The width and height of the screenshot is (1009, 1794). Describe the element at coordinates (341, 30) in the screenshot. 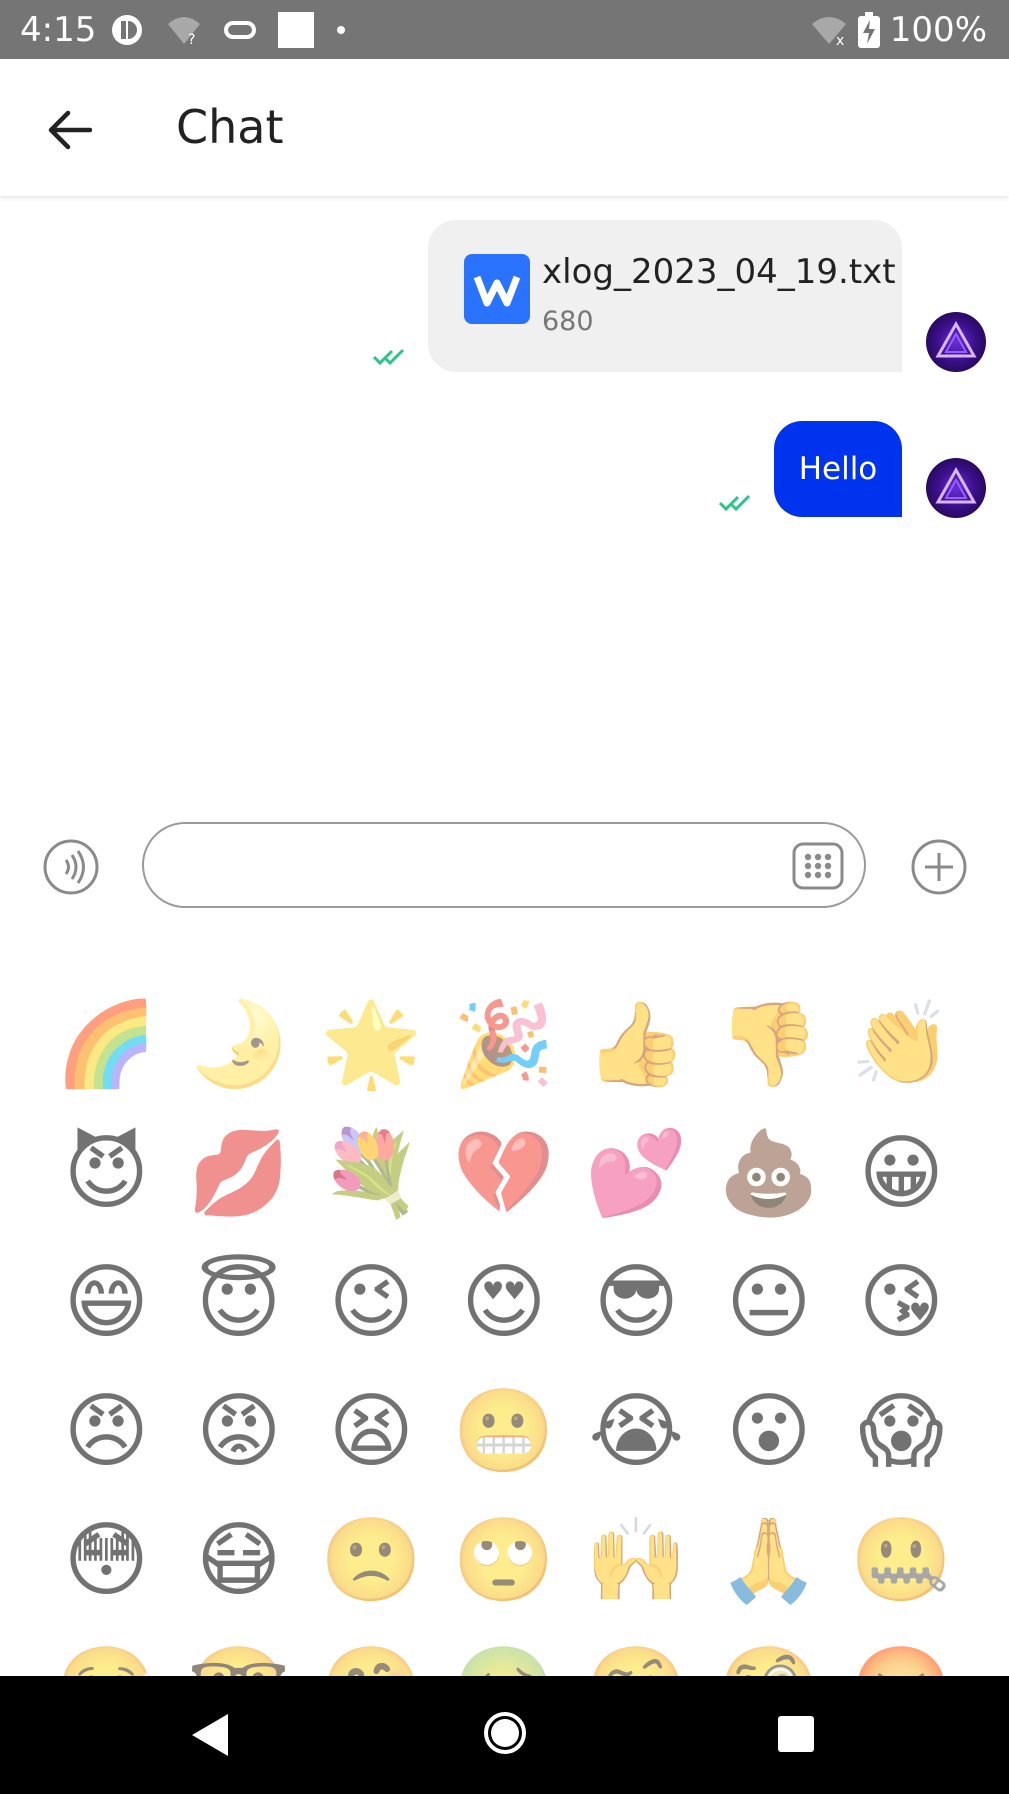

I see `dot-icon` at that location.